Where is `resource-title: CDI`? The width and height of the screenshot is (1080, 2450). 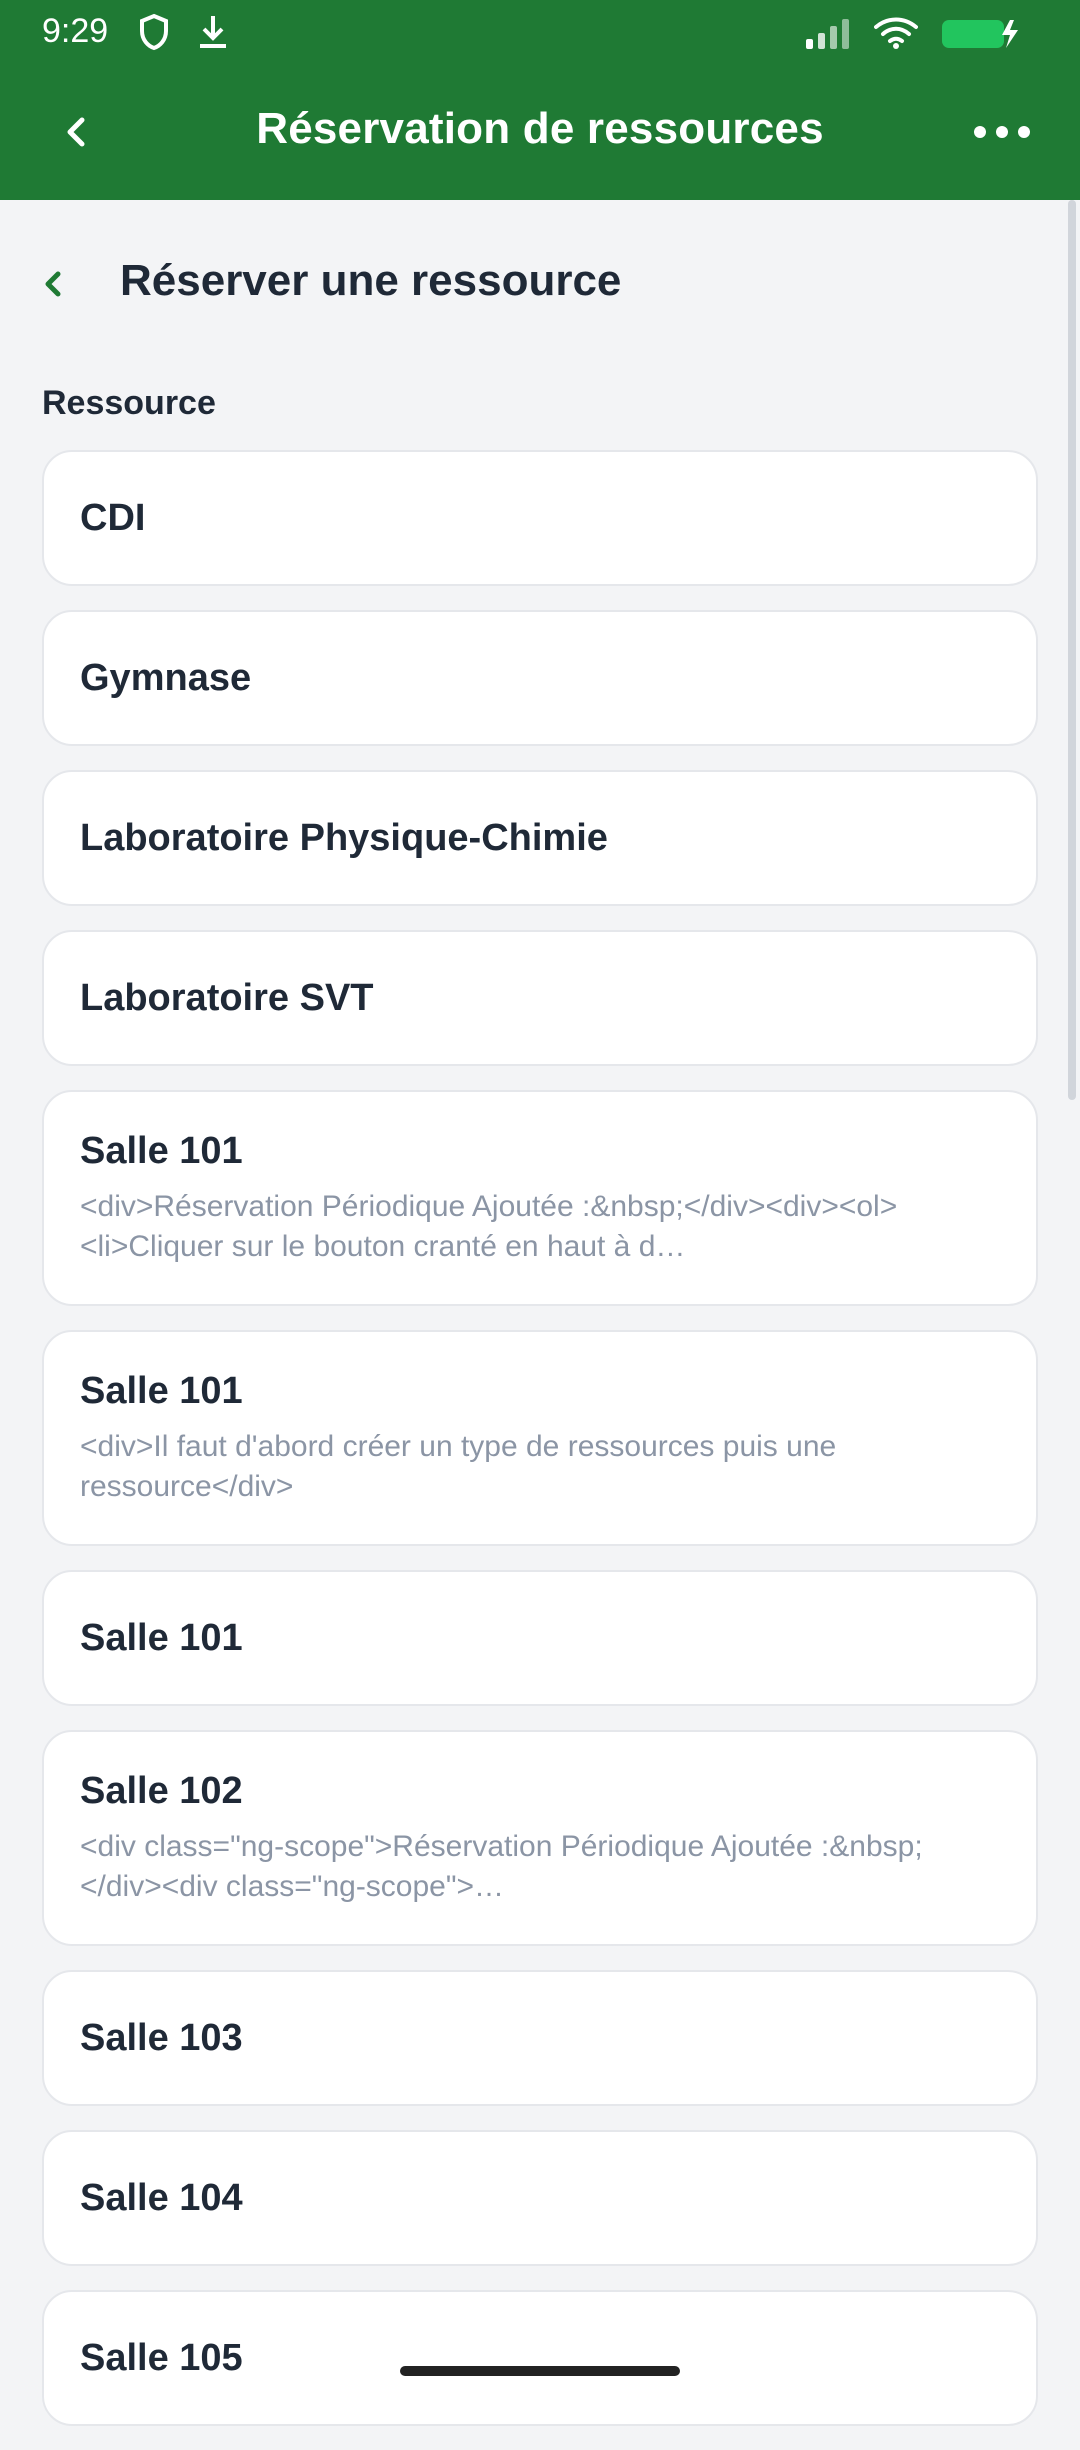 resource-title: CDI is located at coordinates (113, 517).